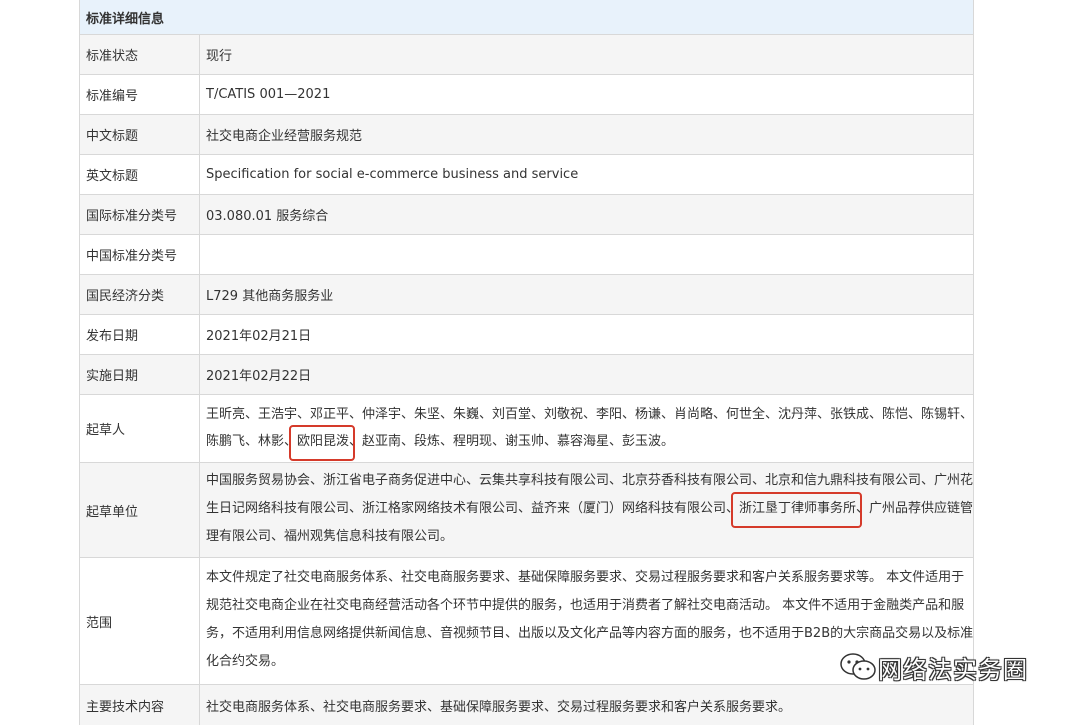 The image size is (1080, 725). I want to click on row-label: 发布日期, so click(140, 334).